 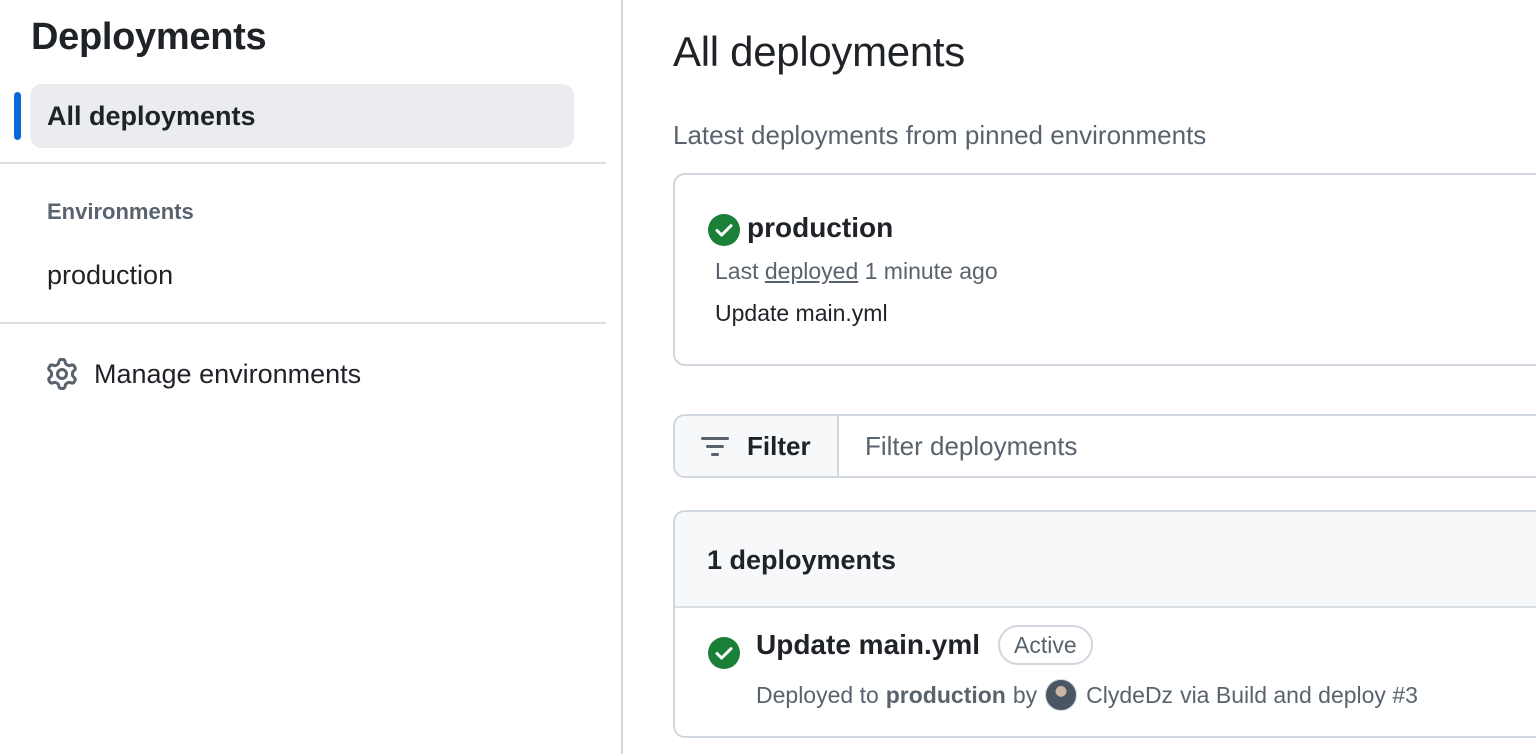 What do you see at coordinates (868, 645) in the screenshot?
I see `deployment-title: Update main.yml` at bounding box center [868, 645].